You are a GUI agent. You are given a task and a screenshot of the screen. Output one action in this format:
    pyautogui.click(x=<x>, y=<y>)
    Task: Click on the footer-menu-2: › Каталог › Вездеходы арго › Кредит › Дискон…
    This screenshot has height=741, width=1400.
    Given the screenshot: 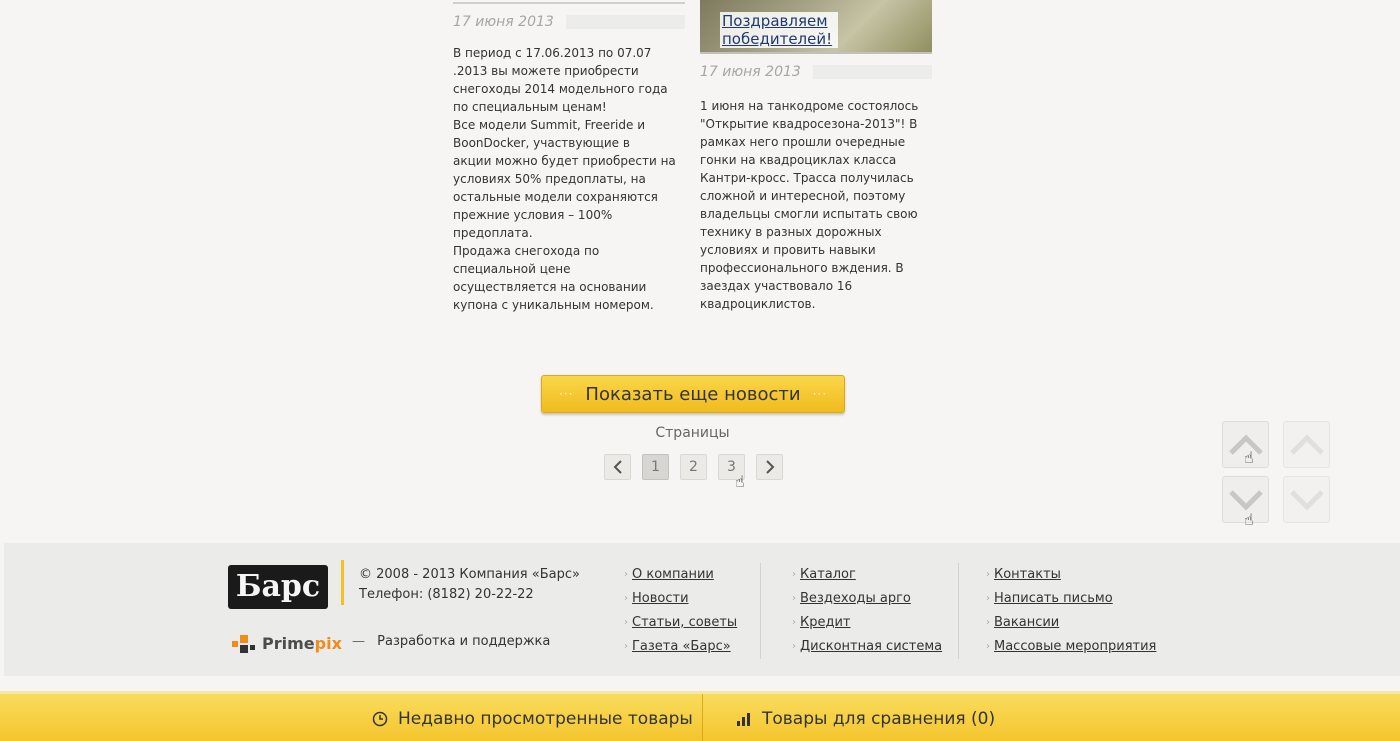 What is the action you would take?
    pyautogui.click(x=867, y=611)
    